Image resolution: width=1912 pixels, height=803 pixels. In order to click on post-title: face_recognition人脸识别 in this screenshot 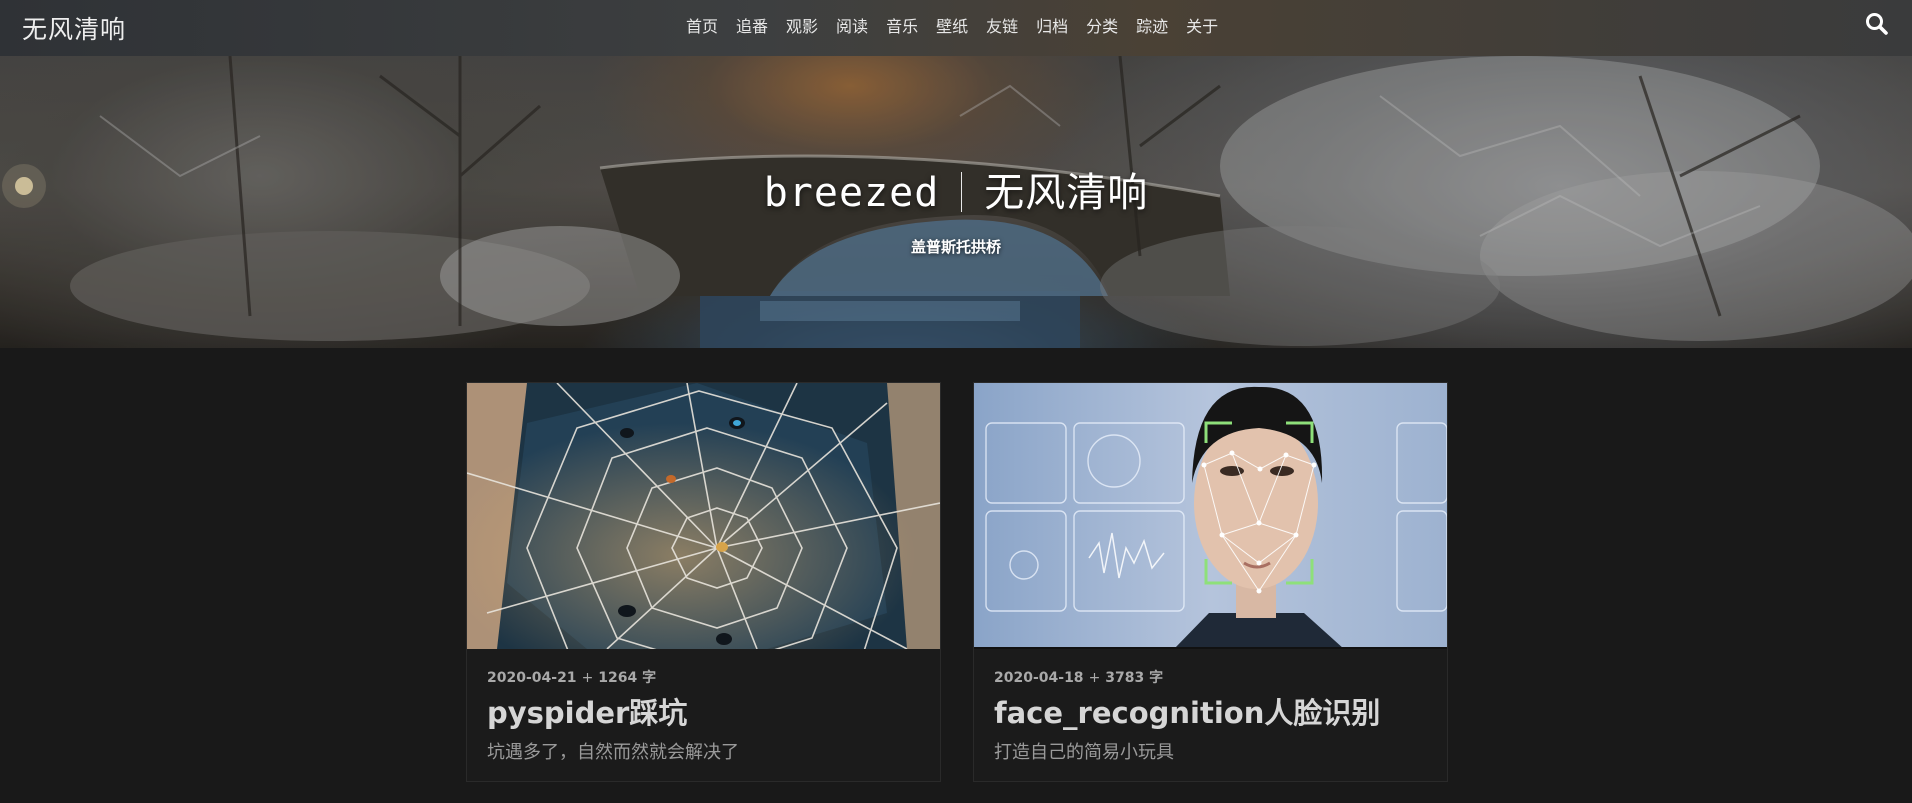, I will do `click(1187, 711)`.